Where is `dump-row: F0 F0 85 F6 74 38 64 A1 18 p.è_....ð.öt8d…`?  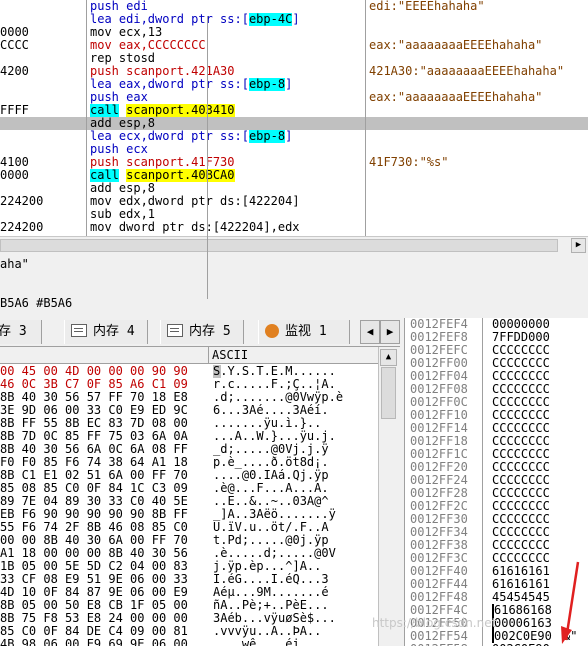
dump-row: F0 F0 85 F6 74 38 64 A1 18 p.è_....ð.öt8d… is located at coordinates (189, 462).